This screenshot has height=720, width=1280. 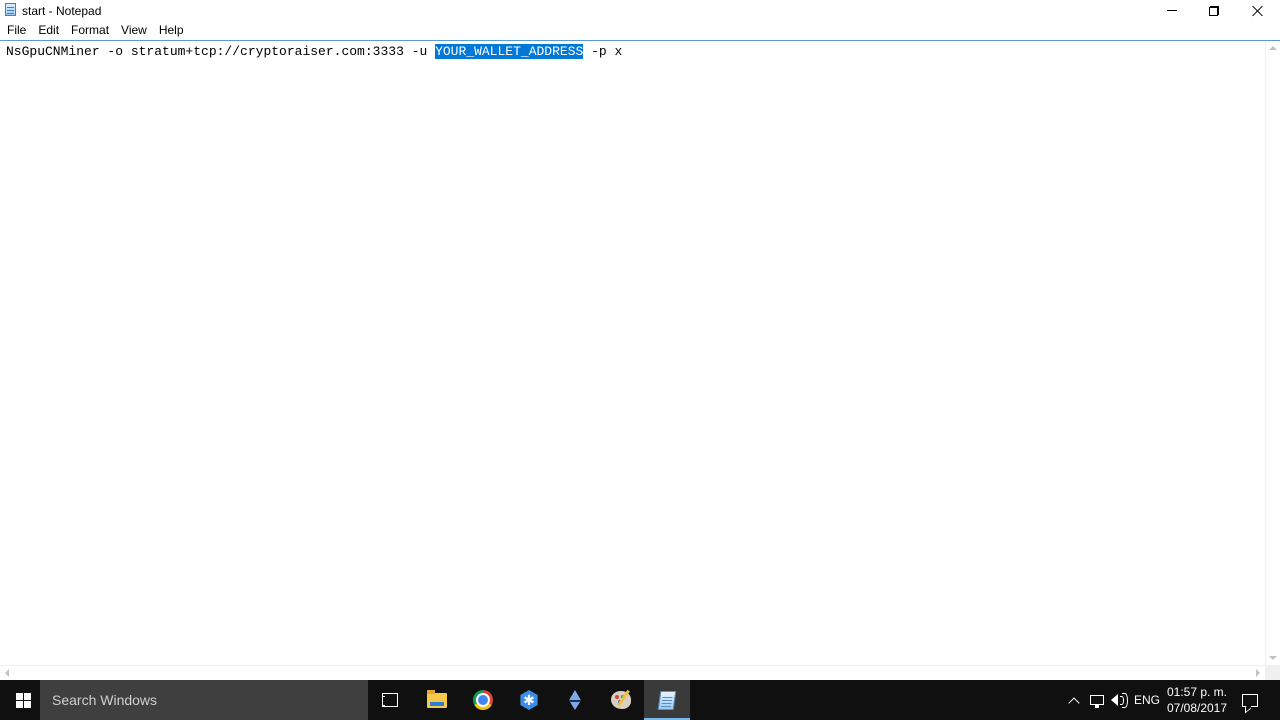 I want to click on scroll-right-arrow-icon, so click(x=1258, y=673).